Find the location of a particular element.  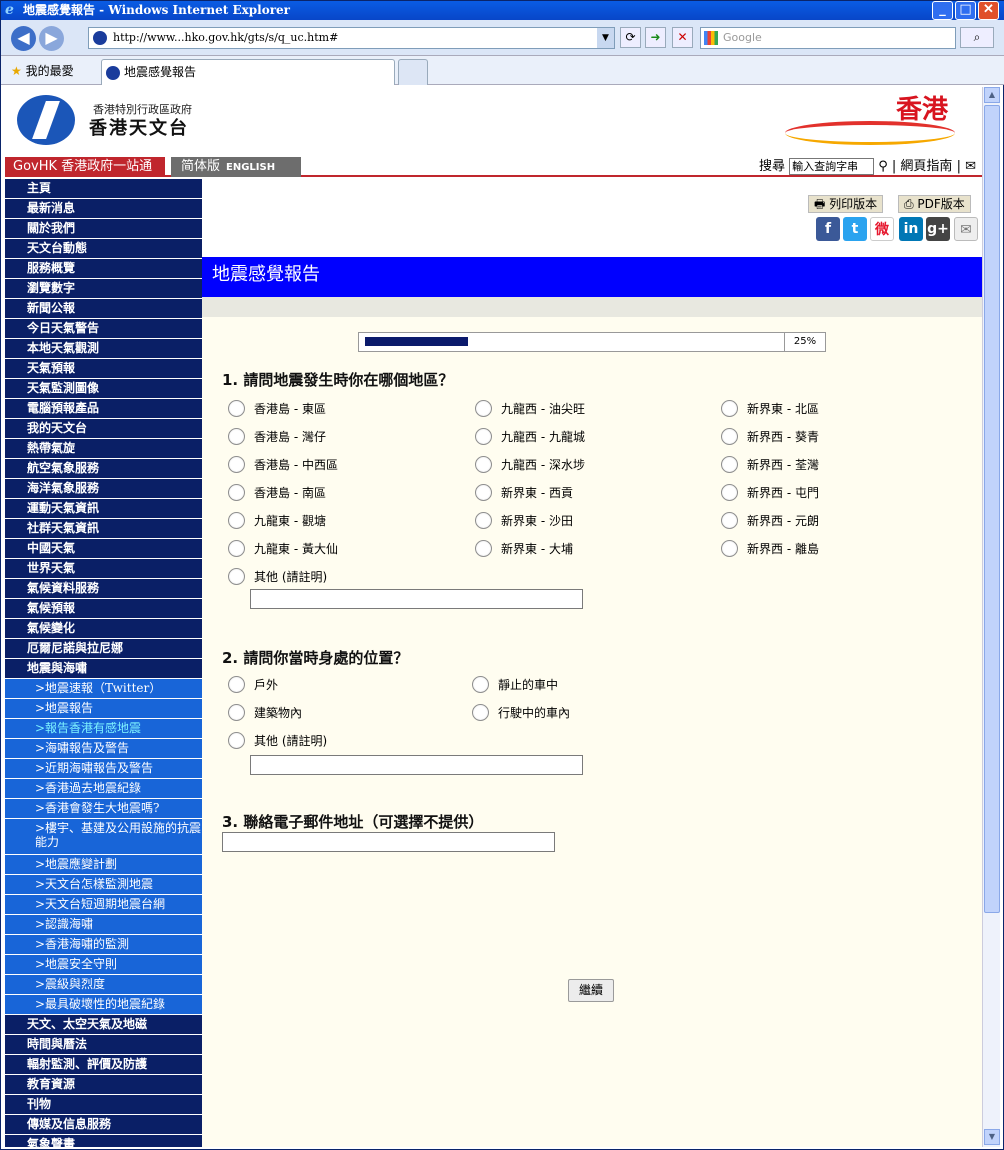

sidebar-item: 天文、太空天氣及地磁 is located at coordinates (103, 1025).